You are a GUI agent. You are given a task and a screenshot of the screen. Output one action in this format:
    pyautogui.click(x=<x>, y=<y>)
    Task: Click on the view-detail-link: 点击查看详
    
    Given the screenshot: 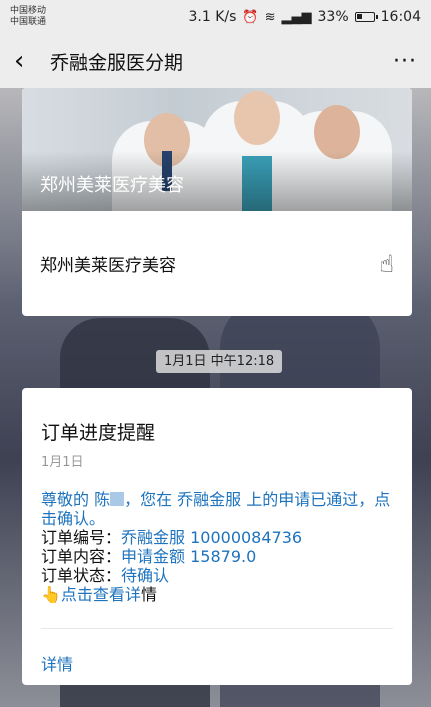 What is the action you would take?
    pyautogui.click(x=101, y=594)
    